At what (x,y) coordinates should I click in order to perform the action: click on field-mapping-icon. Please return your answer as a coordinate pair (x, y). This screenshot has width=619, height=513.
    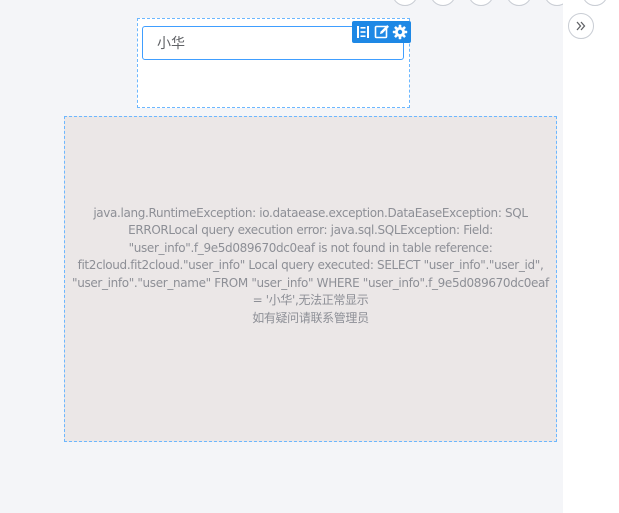
    Looking at the image, I should click on (363, 32).